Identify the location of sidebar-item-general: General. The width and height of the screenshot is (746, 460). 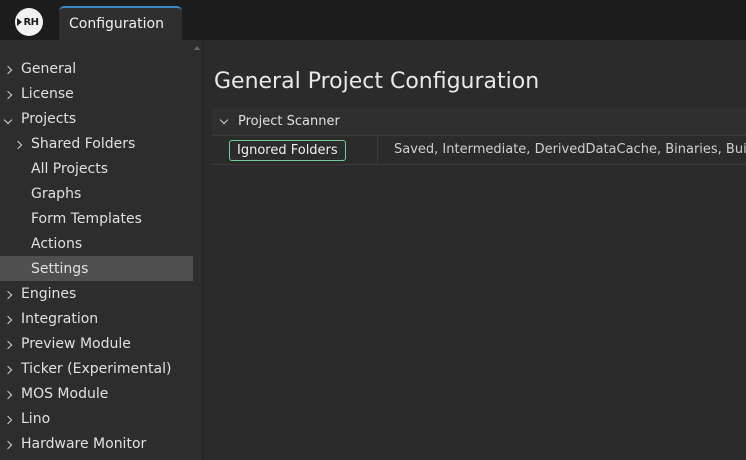
(96, 68).